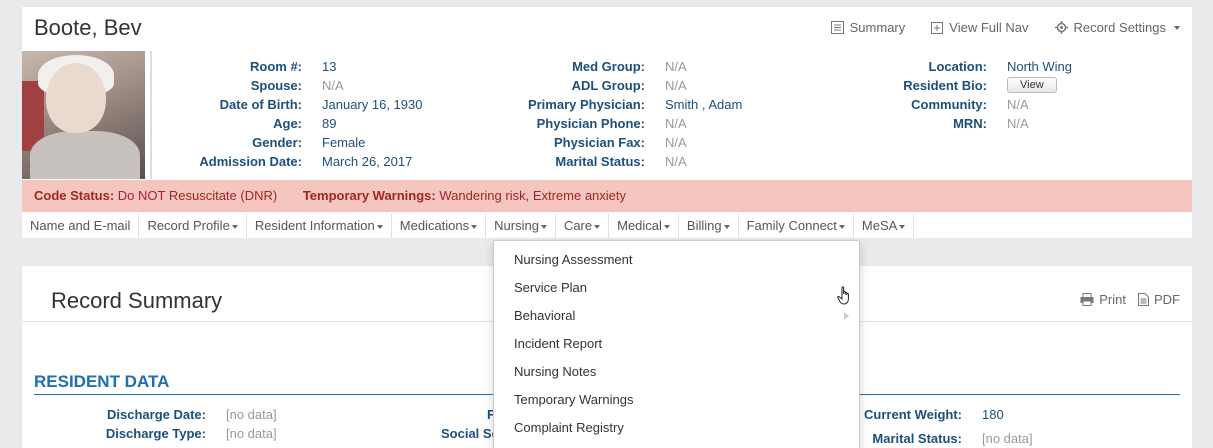 This screenshot has height=448, width=1213. What do you see at coordinates (937, 27) in the screenshot?
I see `plus-square-icon` at bounding box center [937, 27].